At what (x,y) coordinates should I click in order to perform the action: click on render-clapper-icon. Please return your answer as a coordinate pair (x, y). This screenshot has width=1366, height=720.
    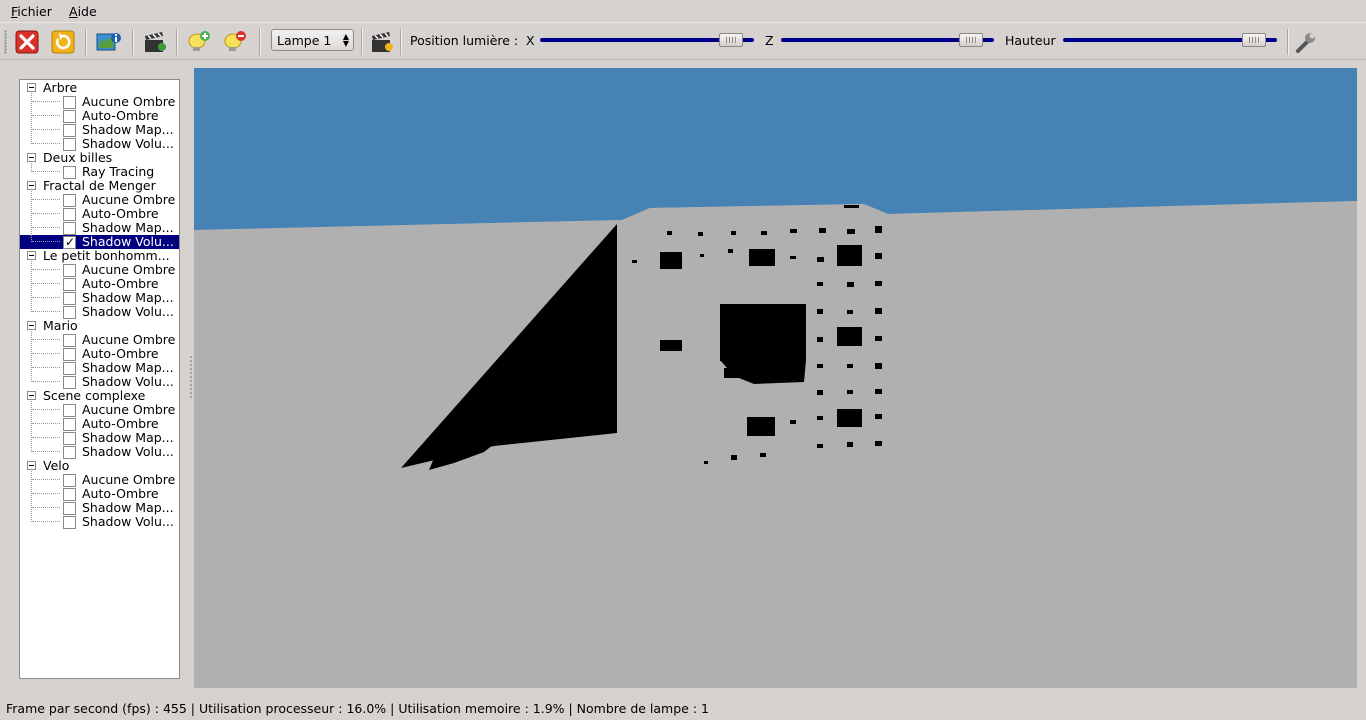
    Looking at the image, I should click on (155, 42).